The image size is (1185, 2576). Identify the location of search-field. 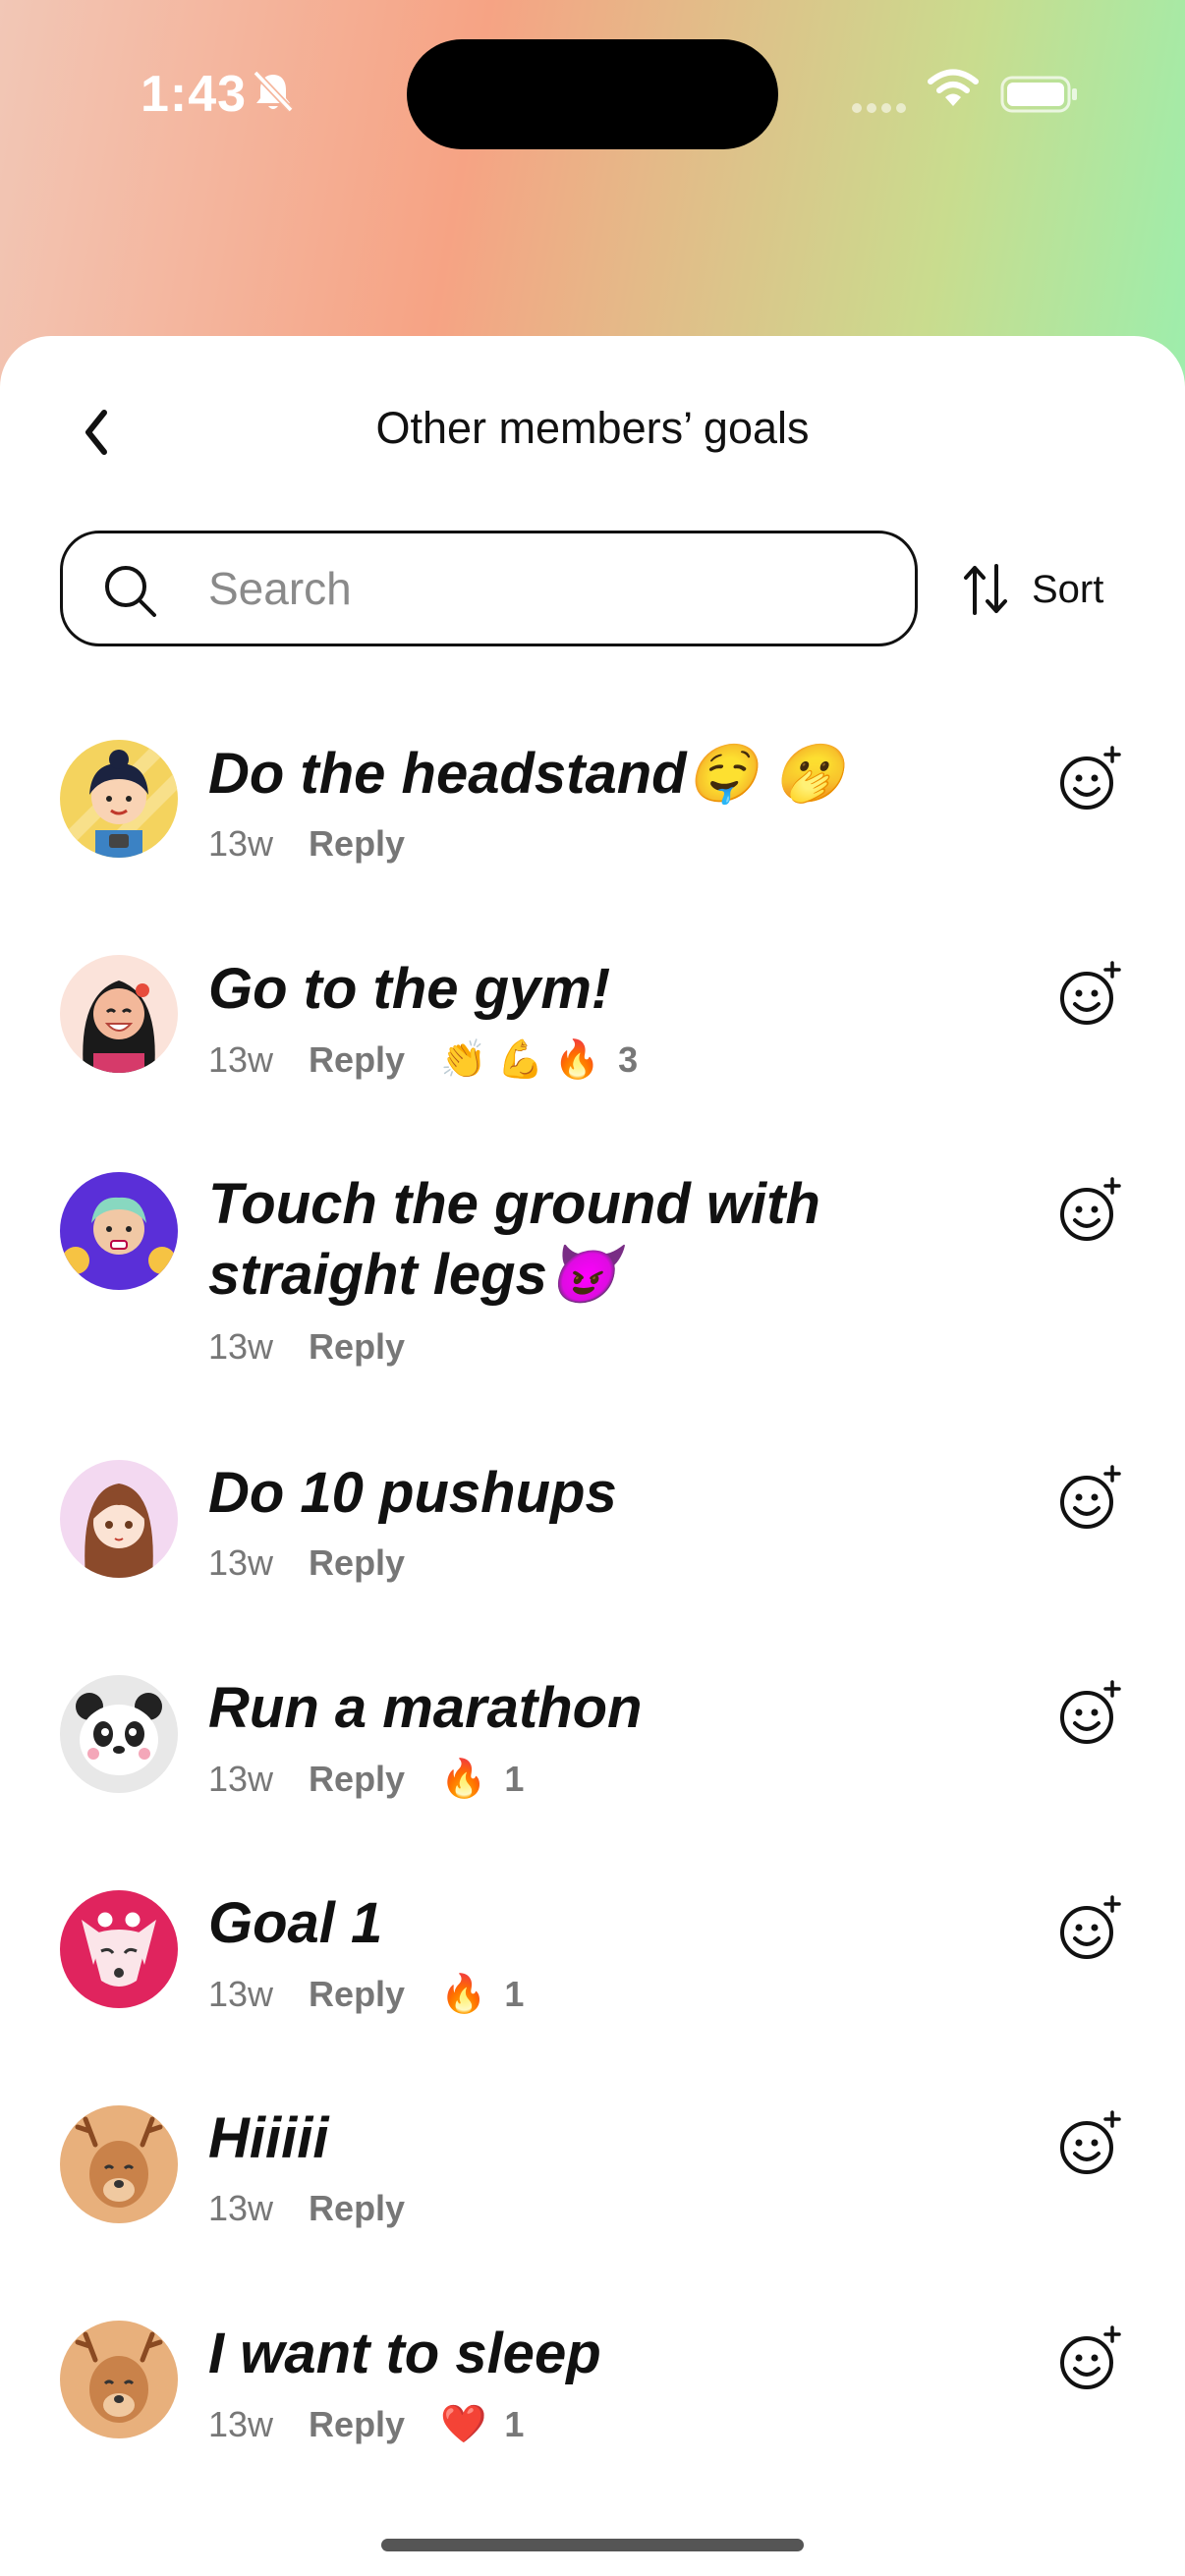
(489, 588).